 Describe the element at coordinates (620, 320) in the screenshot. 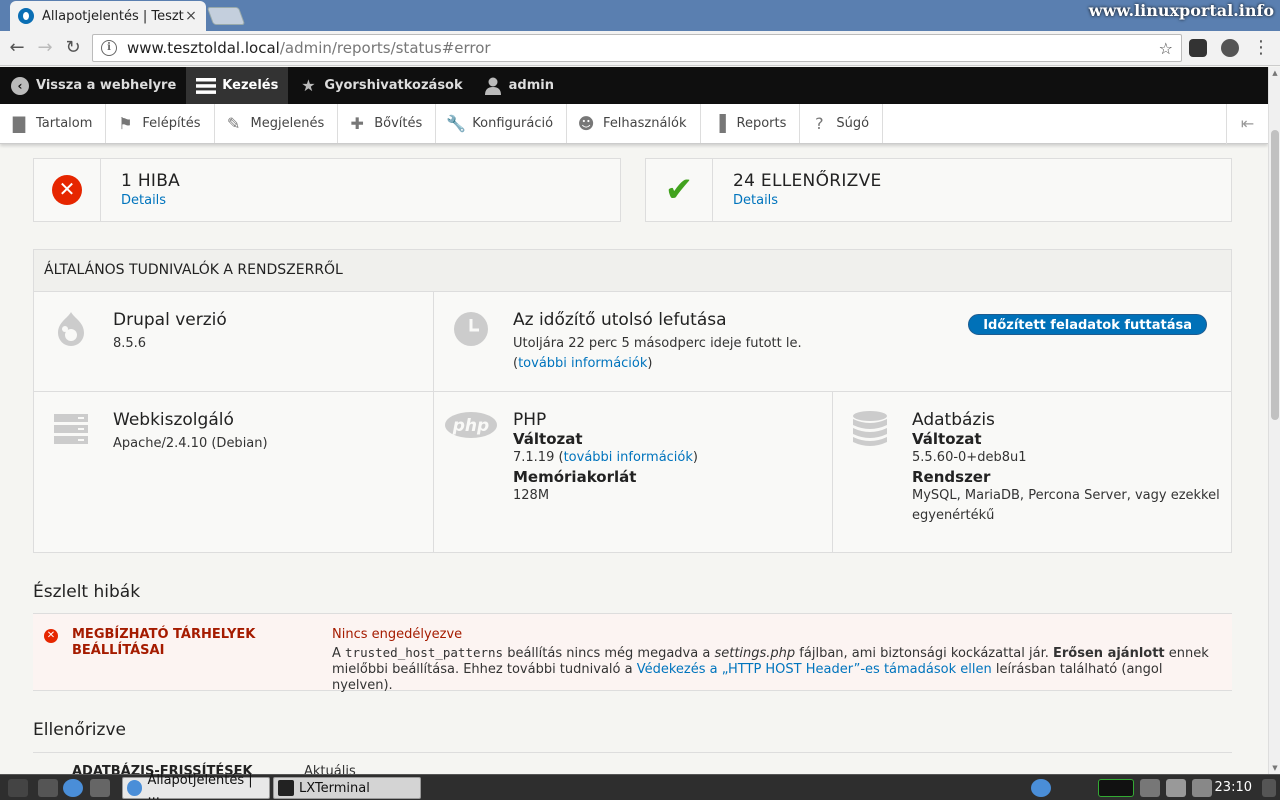

I see `cron-title: Az időzítő utolsó lefutása` at that location.